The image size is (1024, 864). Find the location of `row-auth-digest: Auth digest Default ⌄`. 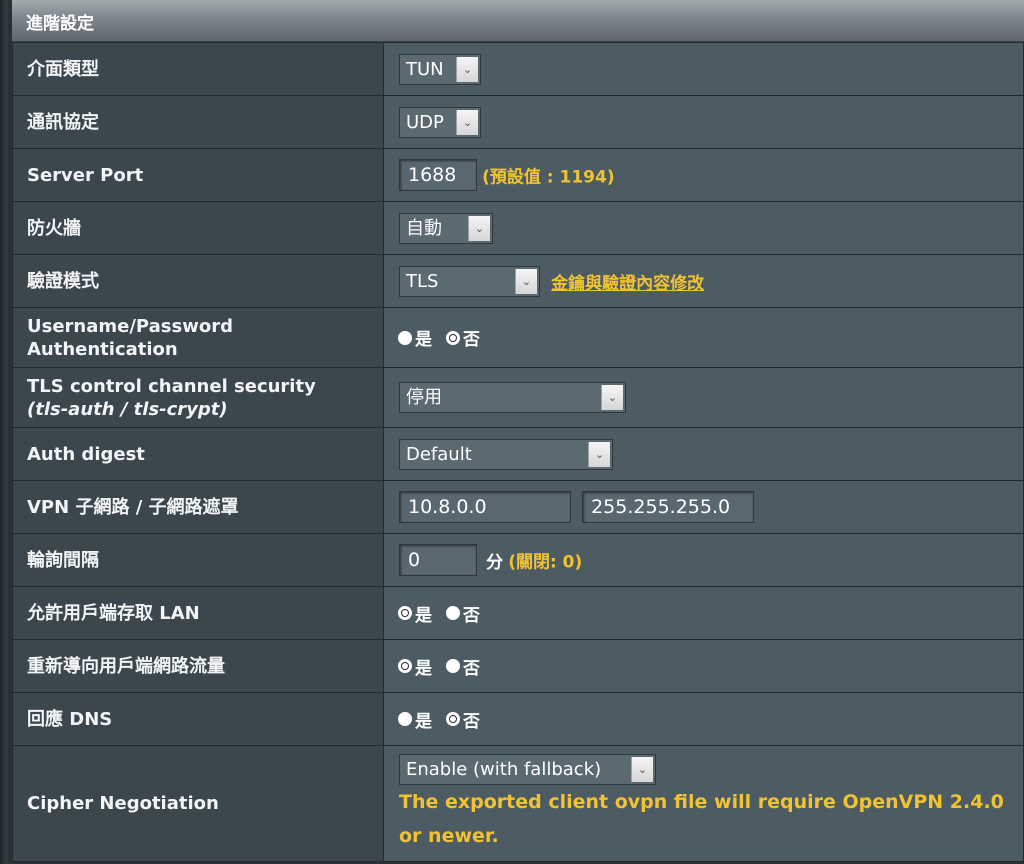

row-auth-digest: Auth digest Default ⌄ is located at coordinates (518, 454).